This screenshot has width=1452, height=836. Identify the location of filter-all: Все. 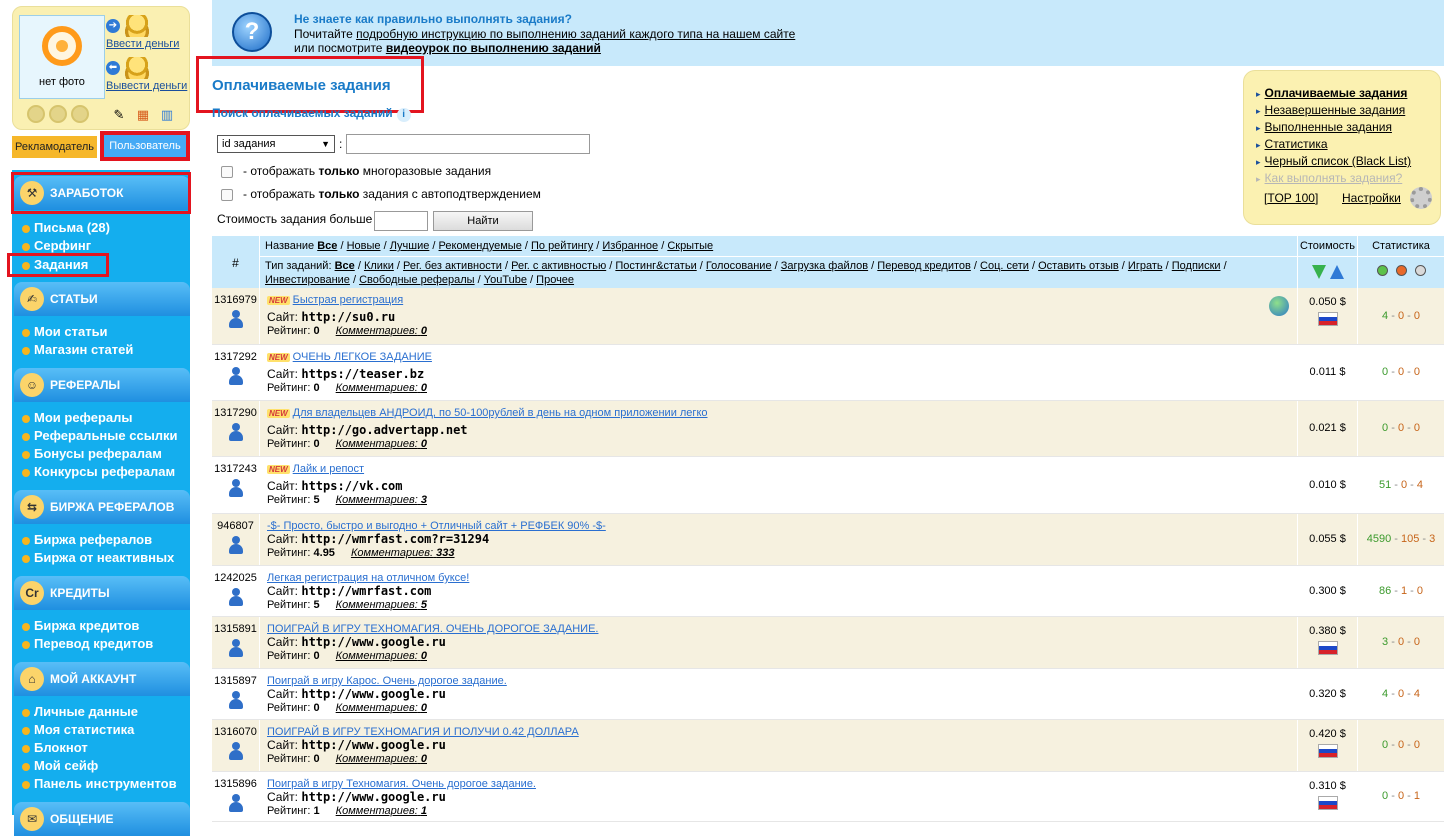
(327, 246).